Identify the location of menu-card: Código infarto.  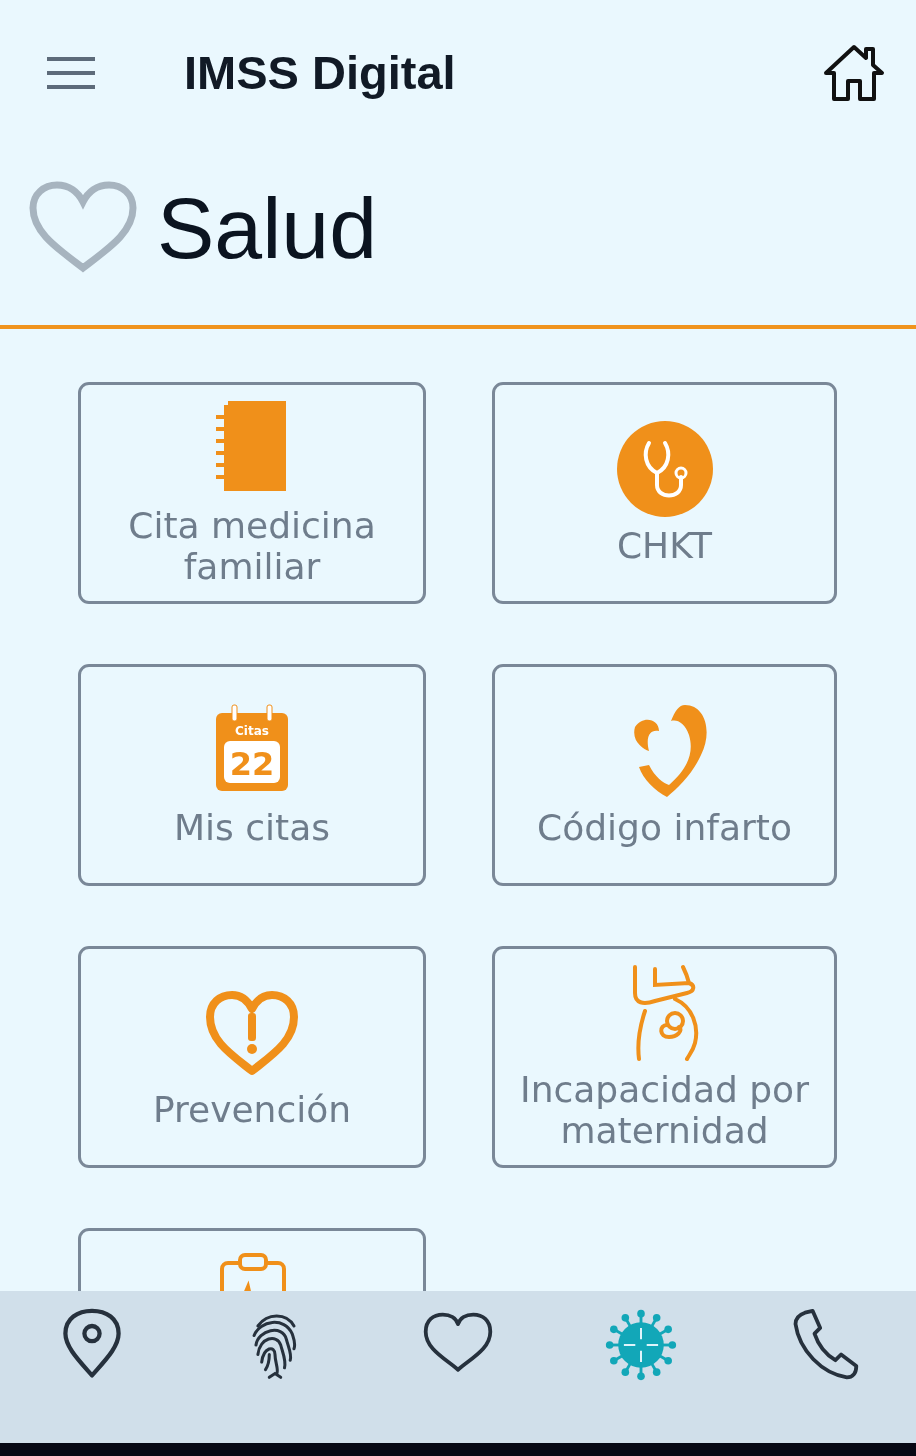
(664, 775).